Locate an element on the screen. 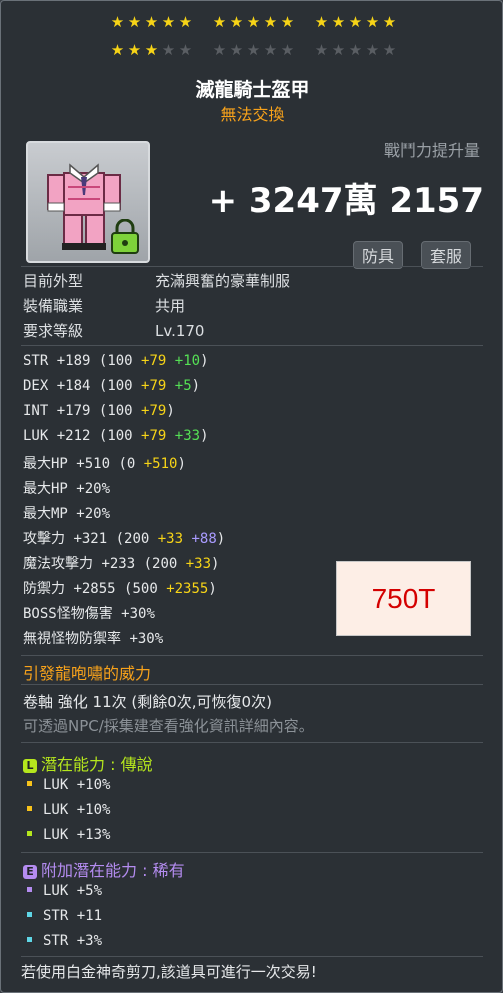 This screenshot has height=993, width=503. additional-line: STR +11 is located at coordinates (64, 916).